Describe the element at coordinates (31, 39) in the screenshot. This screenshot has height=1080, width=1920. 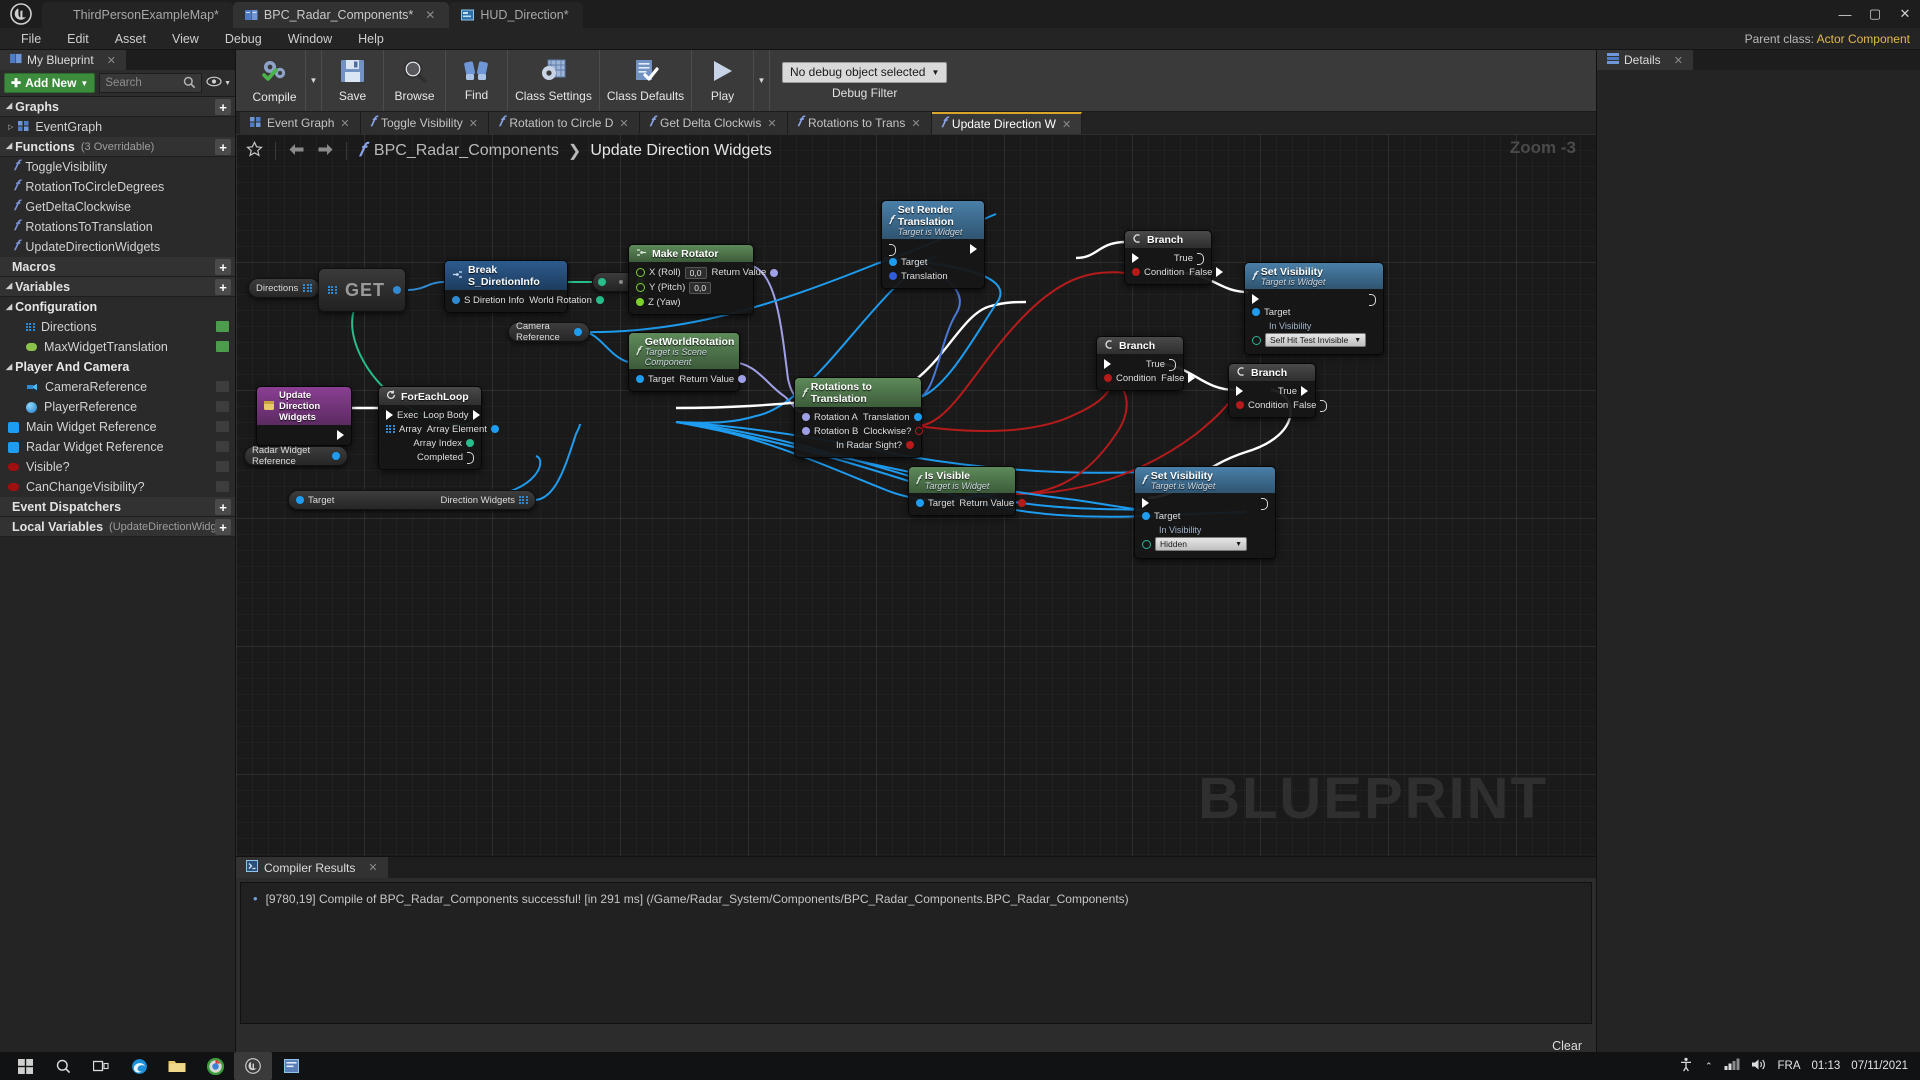
I see `menu-item-file: File` at that location.